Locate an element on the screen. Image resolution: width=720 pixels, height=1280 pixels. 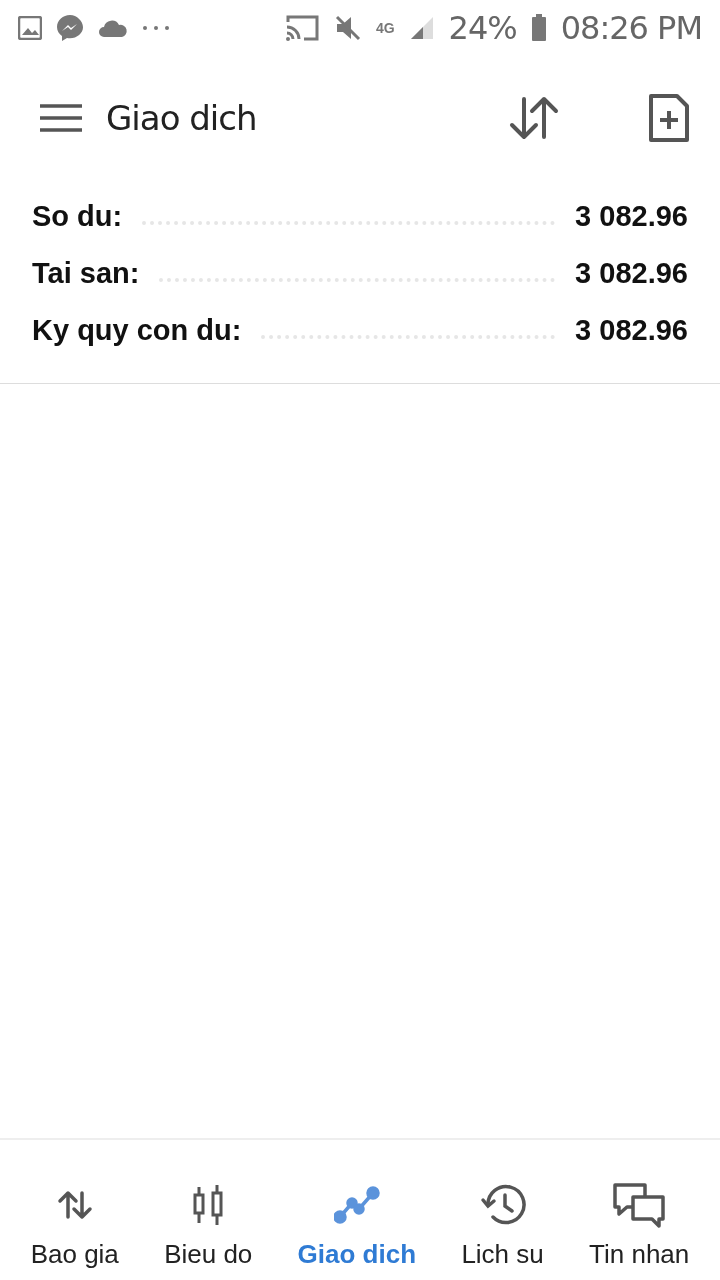
nav-tab: Giao dich is located at coordinates (357, 1210).